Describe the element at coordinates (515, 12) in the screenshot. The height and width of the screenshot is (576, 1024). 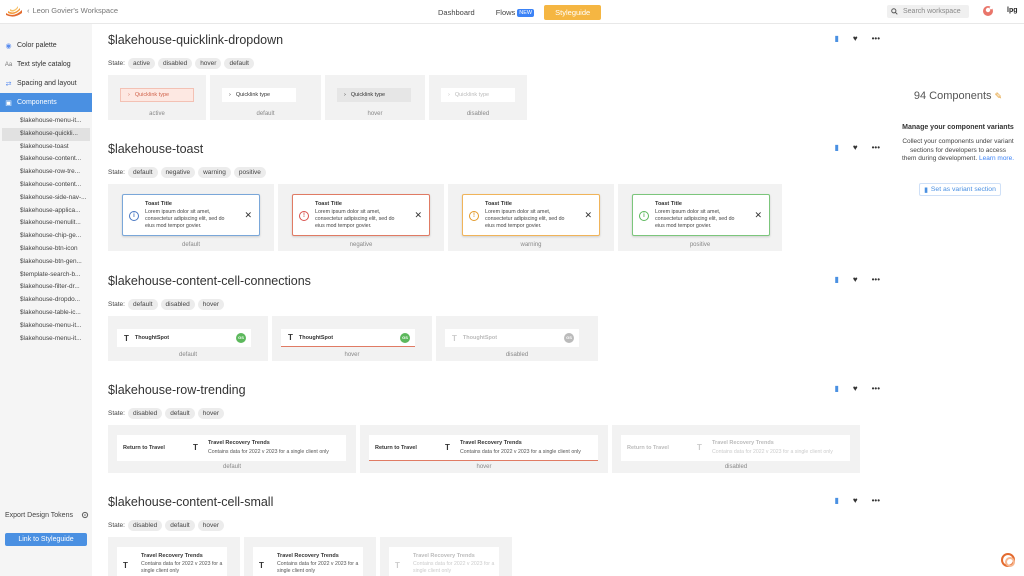
I see `nav-flows: Flows NEW` at that location.